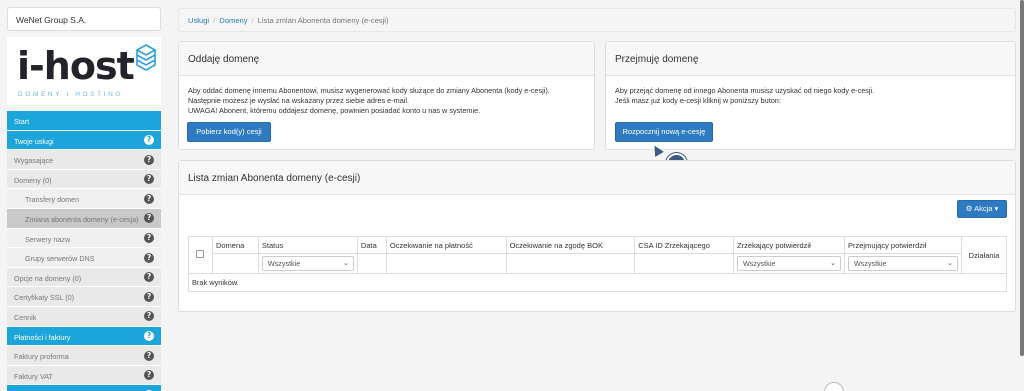  I want to click on select-all-checkbox, so click(200, 254).